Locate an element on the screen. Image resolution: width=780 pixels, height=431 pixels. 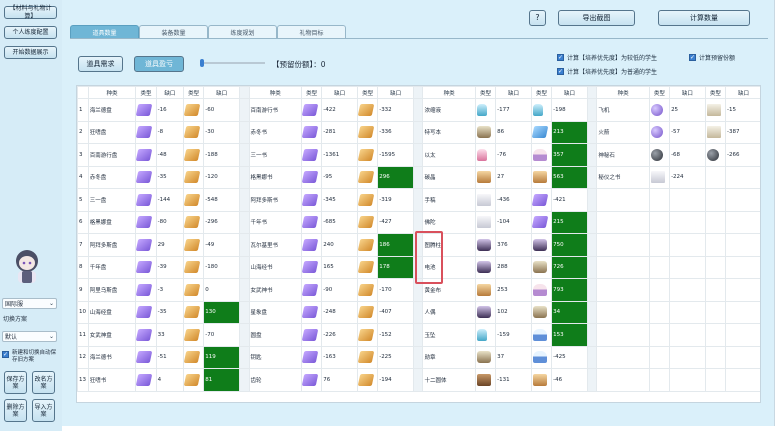
calc-reserve-option: ✓ 计算预留份额 is located at coordinates (712, 57).